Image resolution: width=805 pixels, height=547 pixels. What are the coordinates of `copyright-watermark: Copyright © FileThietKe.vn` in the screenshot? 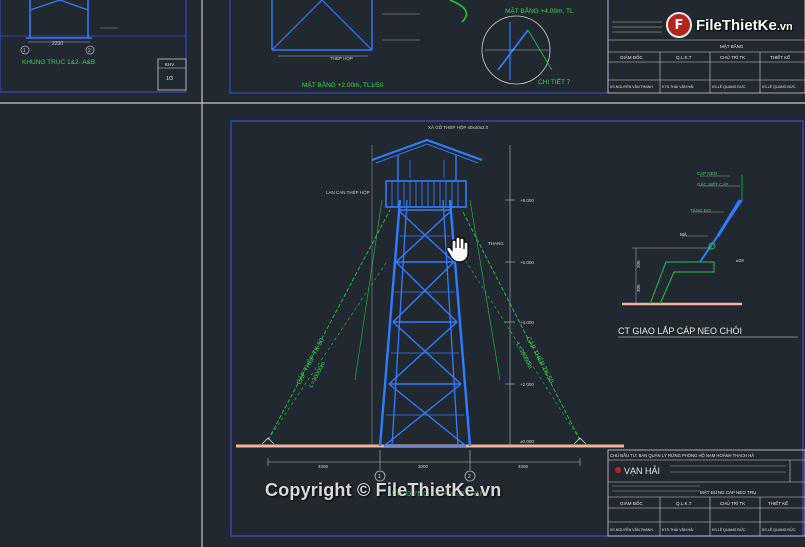 It's located at (383, 490).